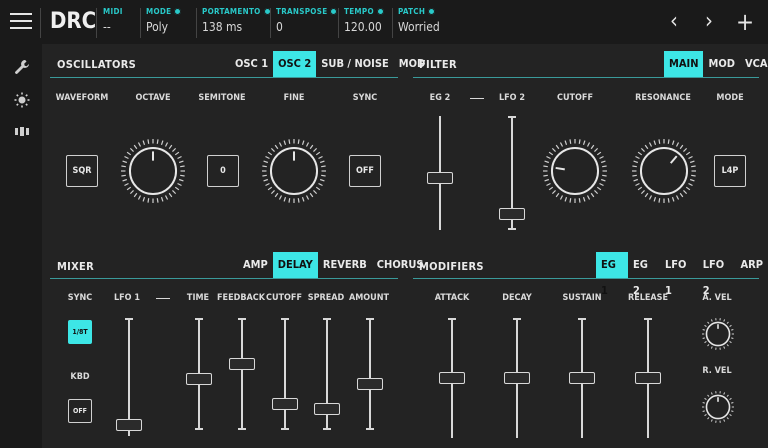  What do you see at coordinates (721, 64) in the screenshot?
I see `tab-mod: MOD` at bounding box center [721, 64].